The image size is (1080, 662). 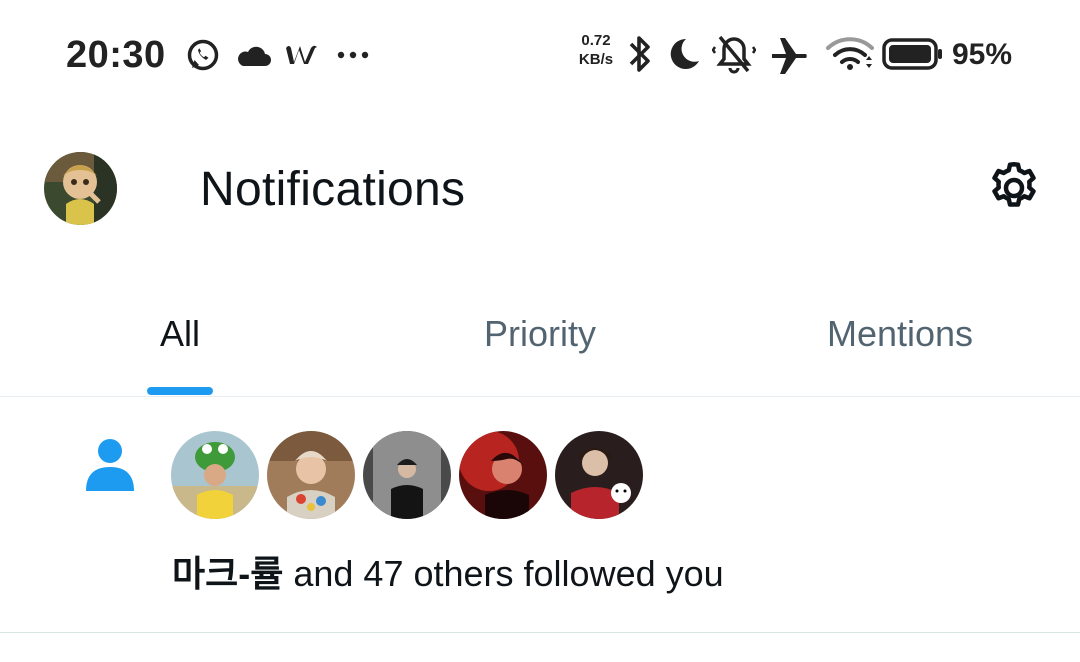 What do you see at coordinates (596, 50) in the screenshot?
I see `network-speed: 0.72 KB/s` at bounding box center [596, 50].